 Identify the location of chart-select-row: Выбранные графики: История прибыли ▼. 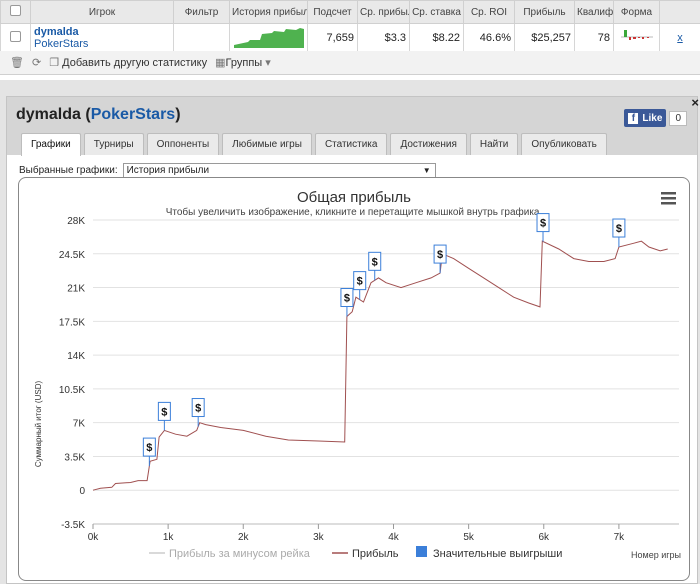
(227, 170).